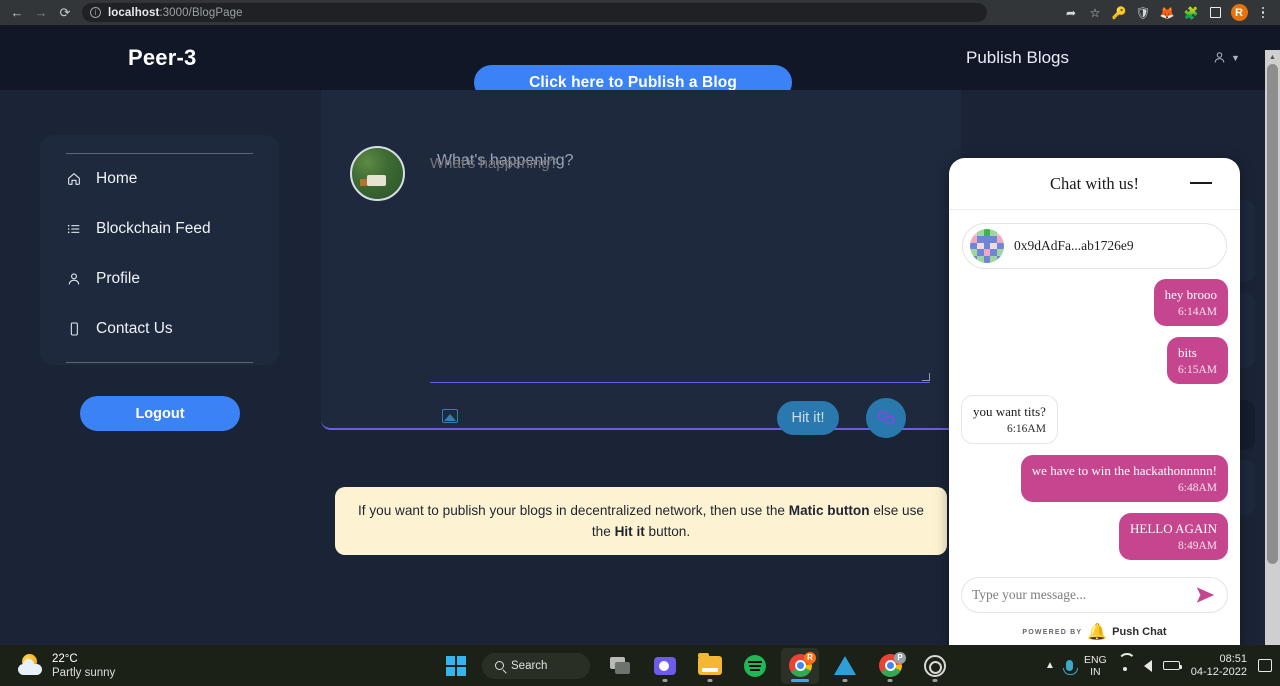 This screenshot has height=686, width=1280. I want to click on forward-arrow-icon: →, so click(41, 13).